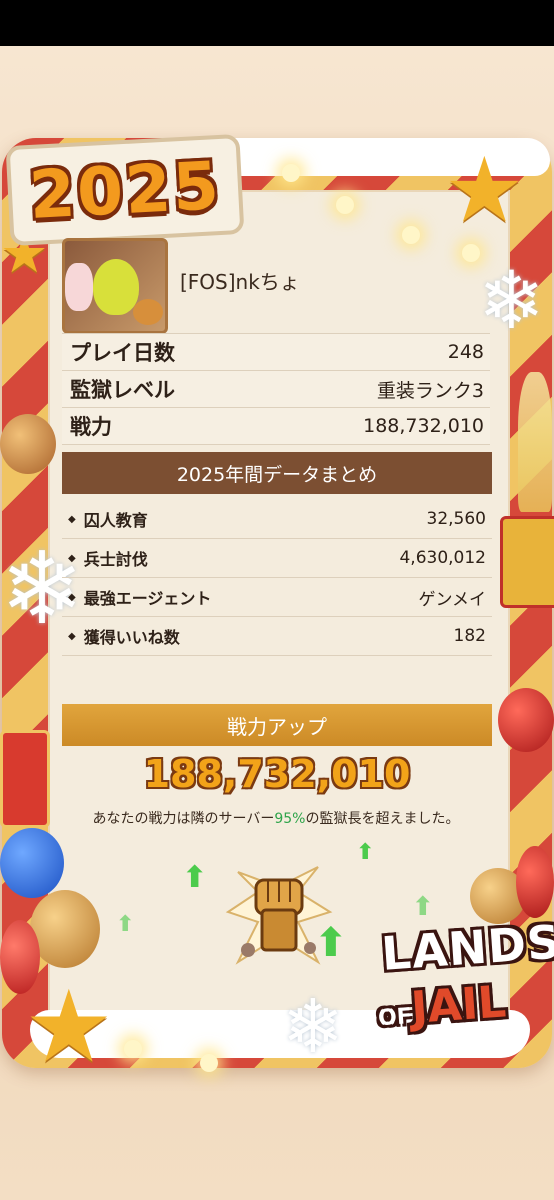 The height and width of the screenshot is (1200, 554). I want to click on year-badge: 2025, so click(125, 190).